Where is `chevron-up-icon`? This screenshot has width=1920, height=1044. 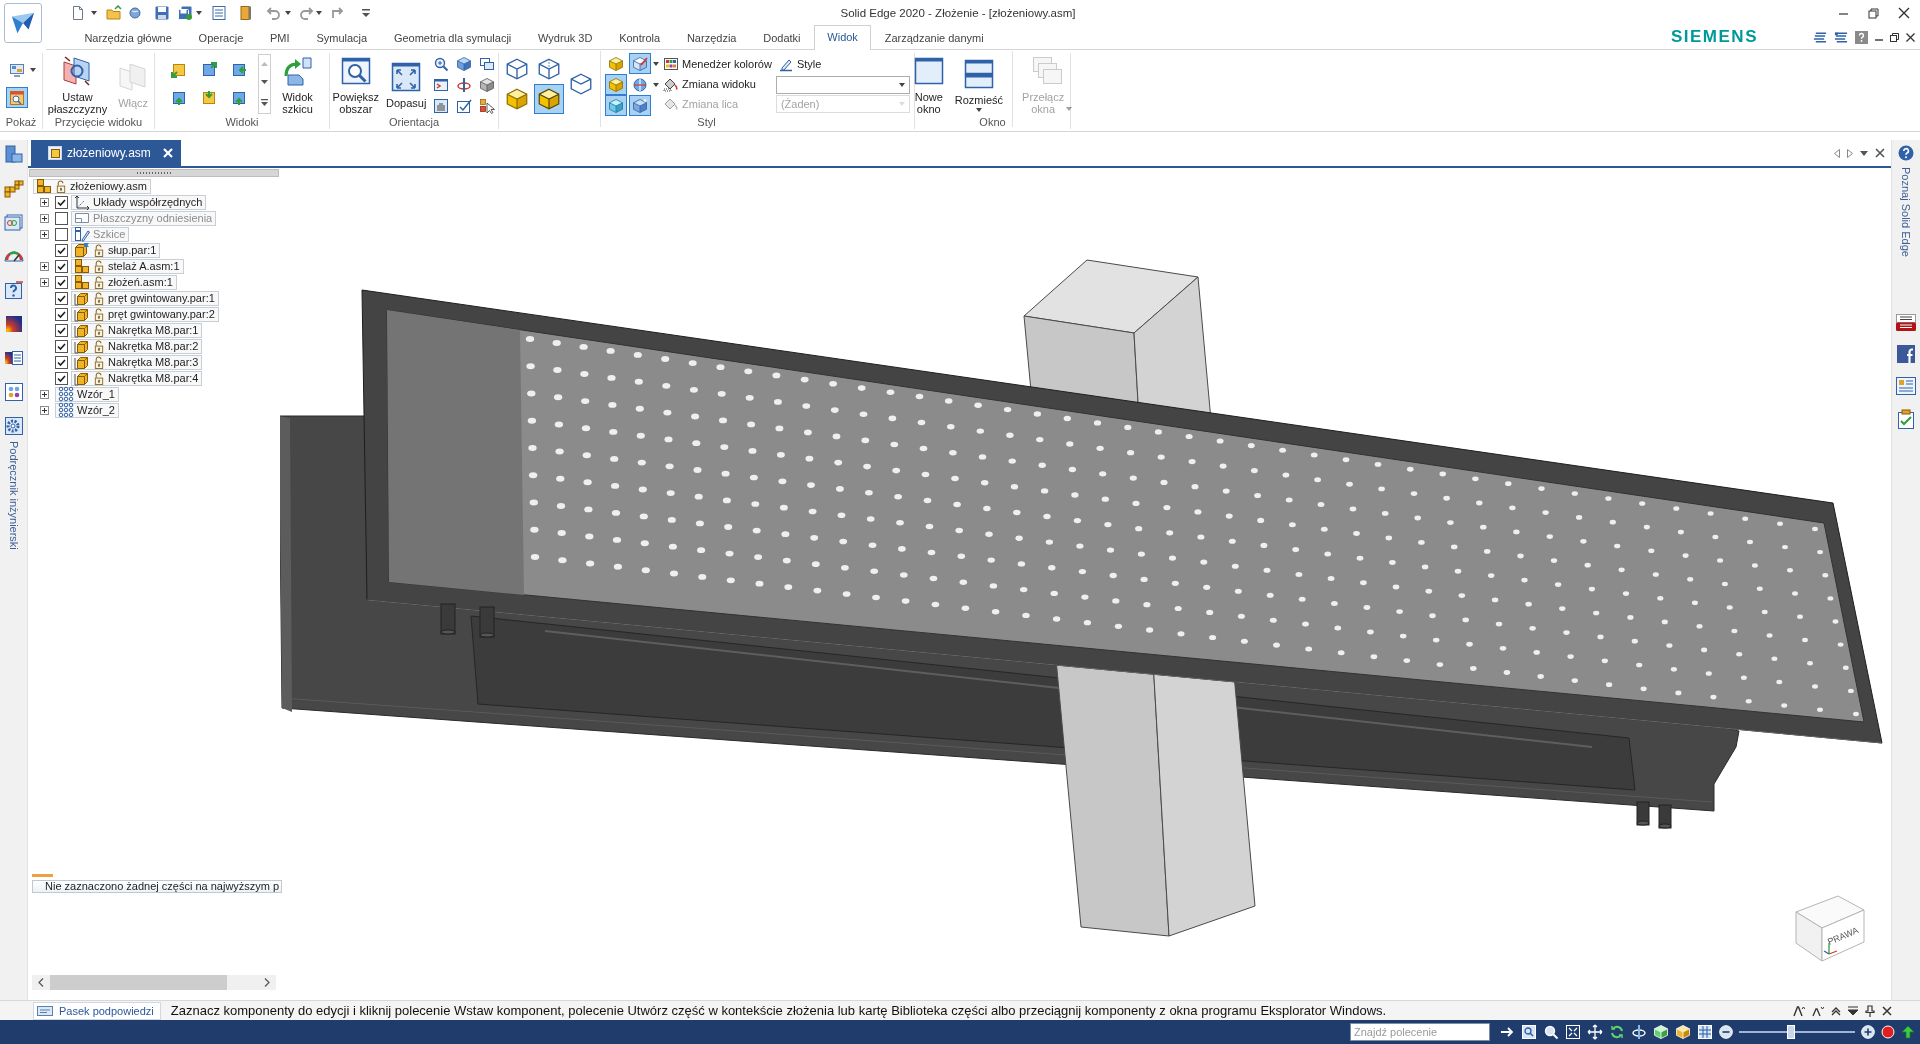 chevron-up-icon is located at coordinates (1836, 1010).